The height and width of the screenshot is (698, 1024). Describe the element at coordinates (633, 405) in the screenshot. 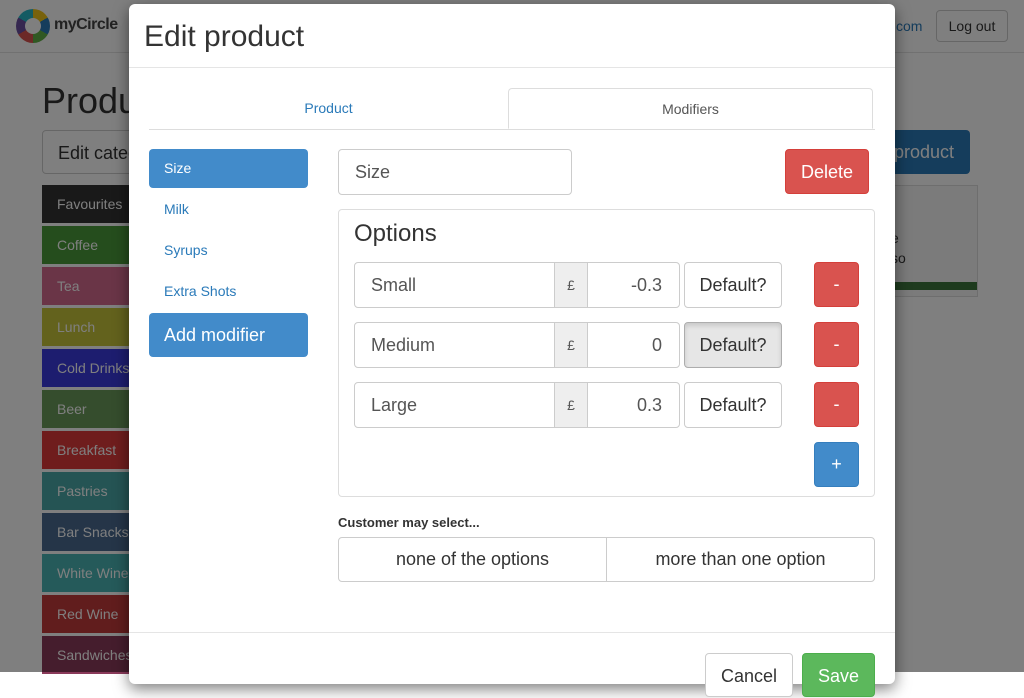

I see `option-price-input: 0.3` at that location.